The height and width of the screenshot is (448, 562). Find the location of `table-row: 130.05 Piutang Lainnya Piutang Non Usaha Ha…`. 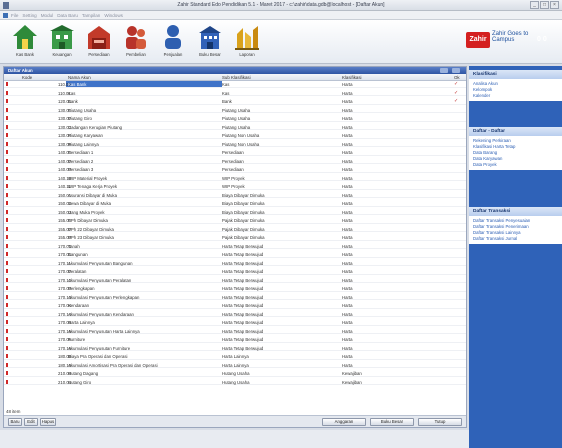

table-row: 130.05 Piutang Lainnya Piutang Non Usaha Ha… is located at coordinates (235, 144).